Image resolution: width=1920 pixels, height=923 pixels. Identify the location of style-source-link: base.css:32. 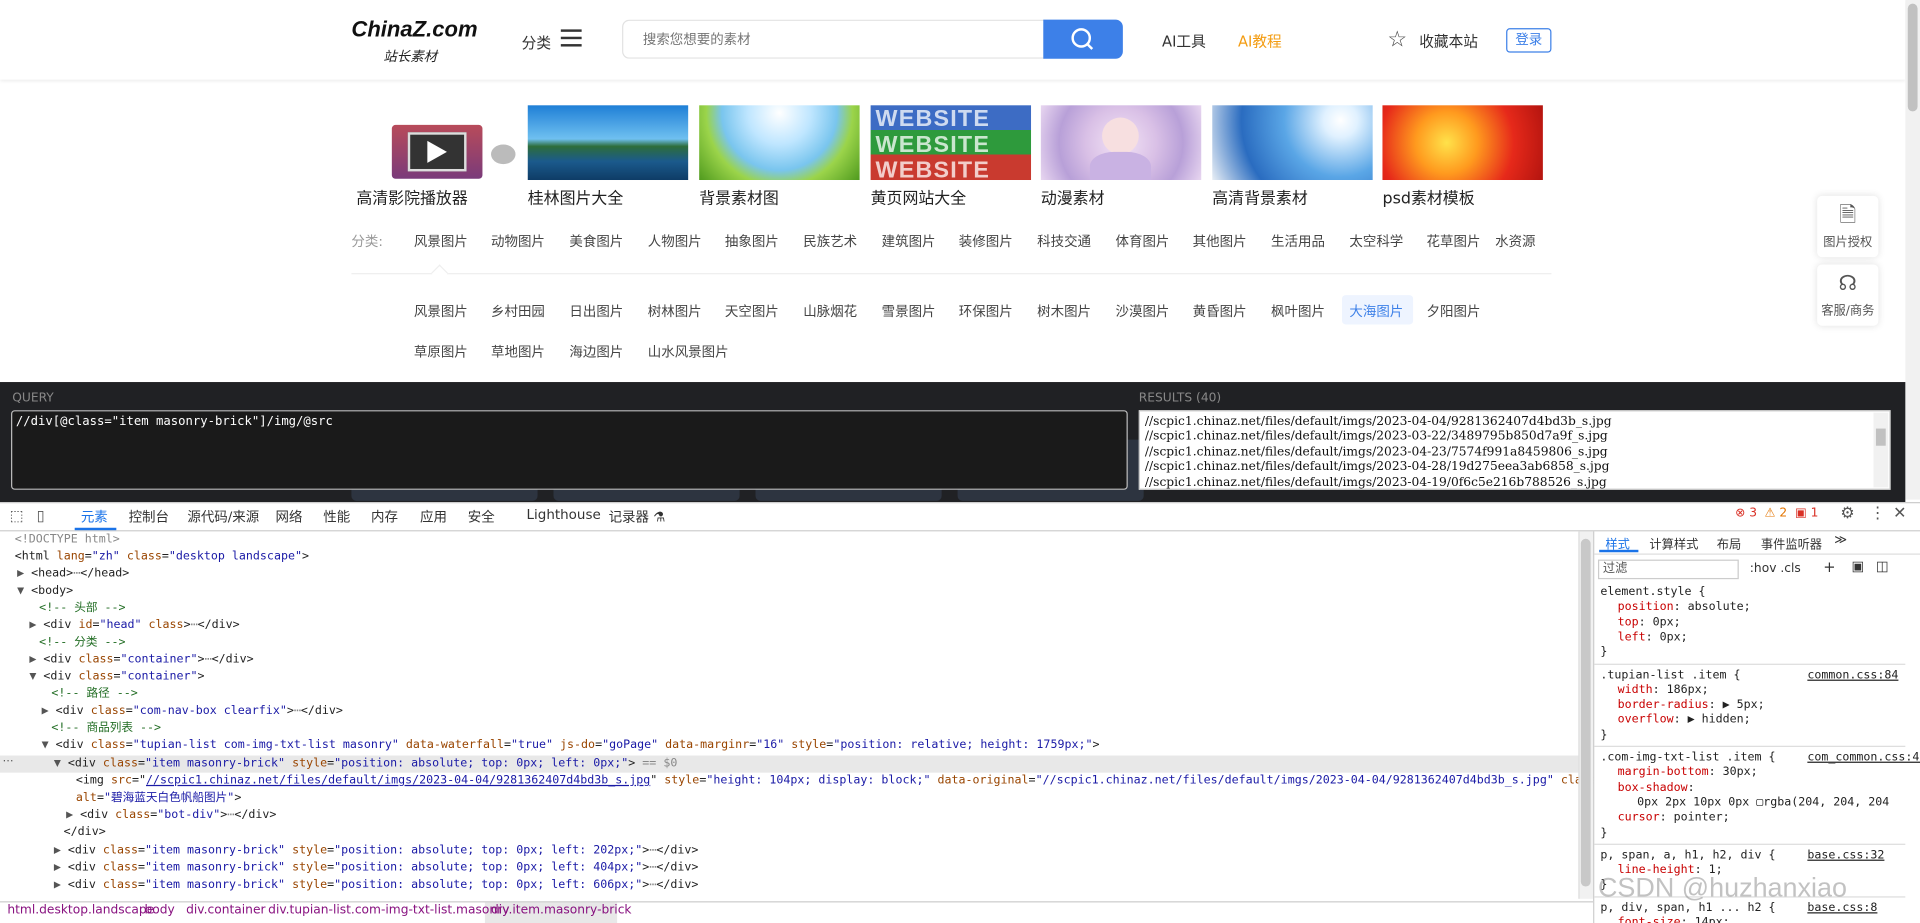
(1845, 855).